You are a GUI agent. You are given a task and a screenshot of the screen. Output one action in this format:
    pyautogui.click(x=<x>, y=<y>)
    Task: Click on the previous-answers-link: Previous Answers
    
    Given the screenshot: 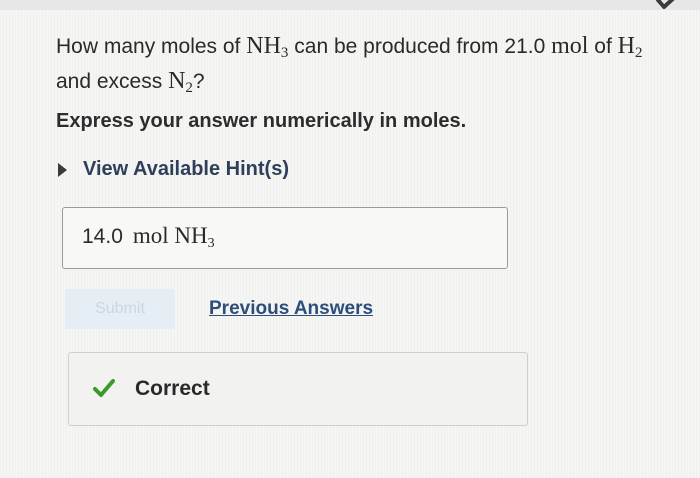 What is the action you would take?
    pyautogui.click(x=291, y=309)
    